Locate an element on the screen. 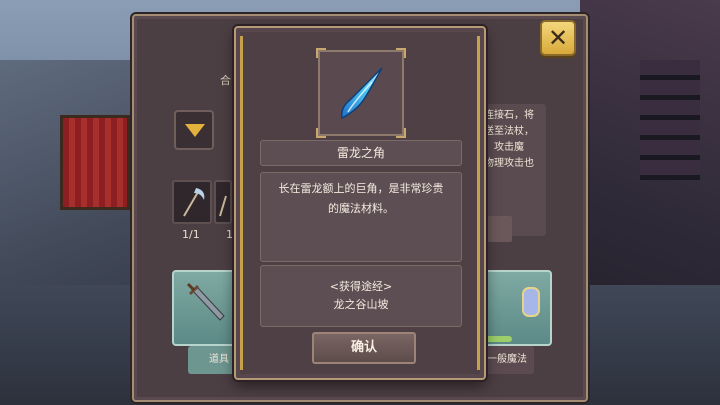 This screenshot has width=720, height=405. item-description-line-2: 的魔法材料。 is located at coordinates (361, 208).